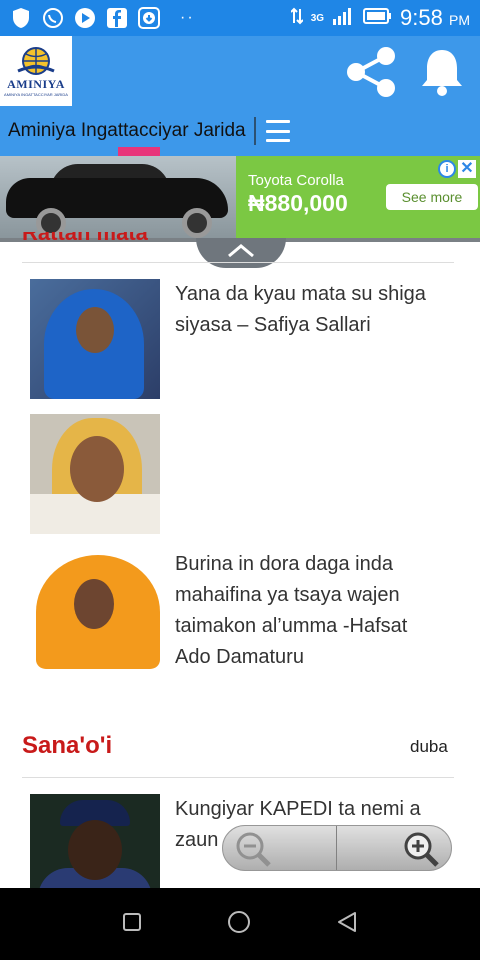  I want to click on share-icon, so click(371, 74).